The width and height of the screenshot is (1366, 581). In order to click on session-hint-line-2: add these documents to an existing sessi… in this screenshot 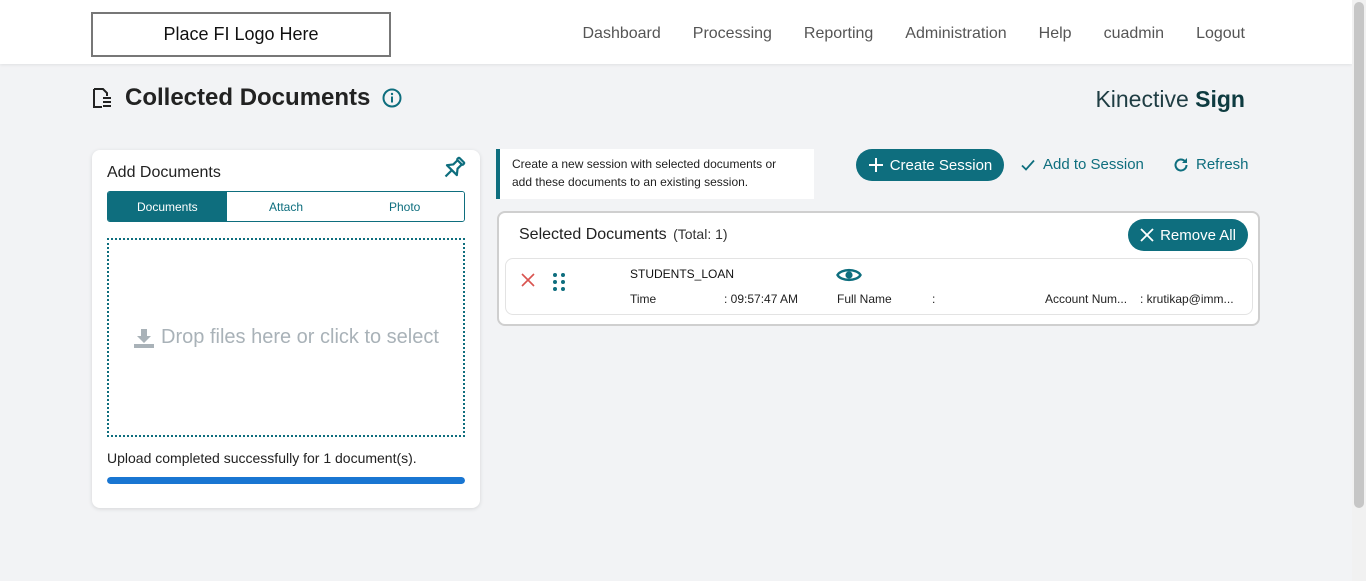, I will do `click(630, 182)`.